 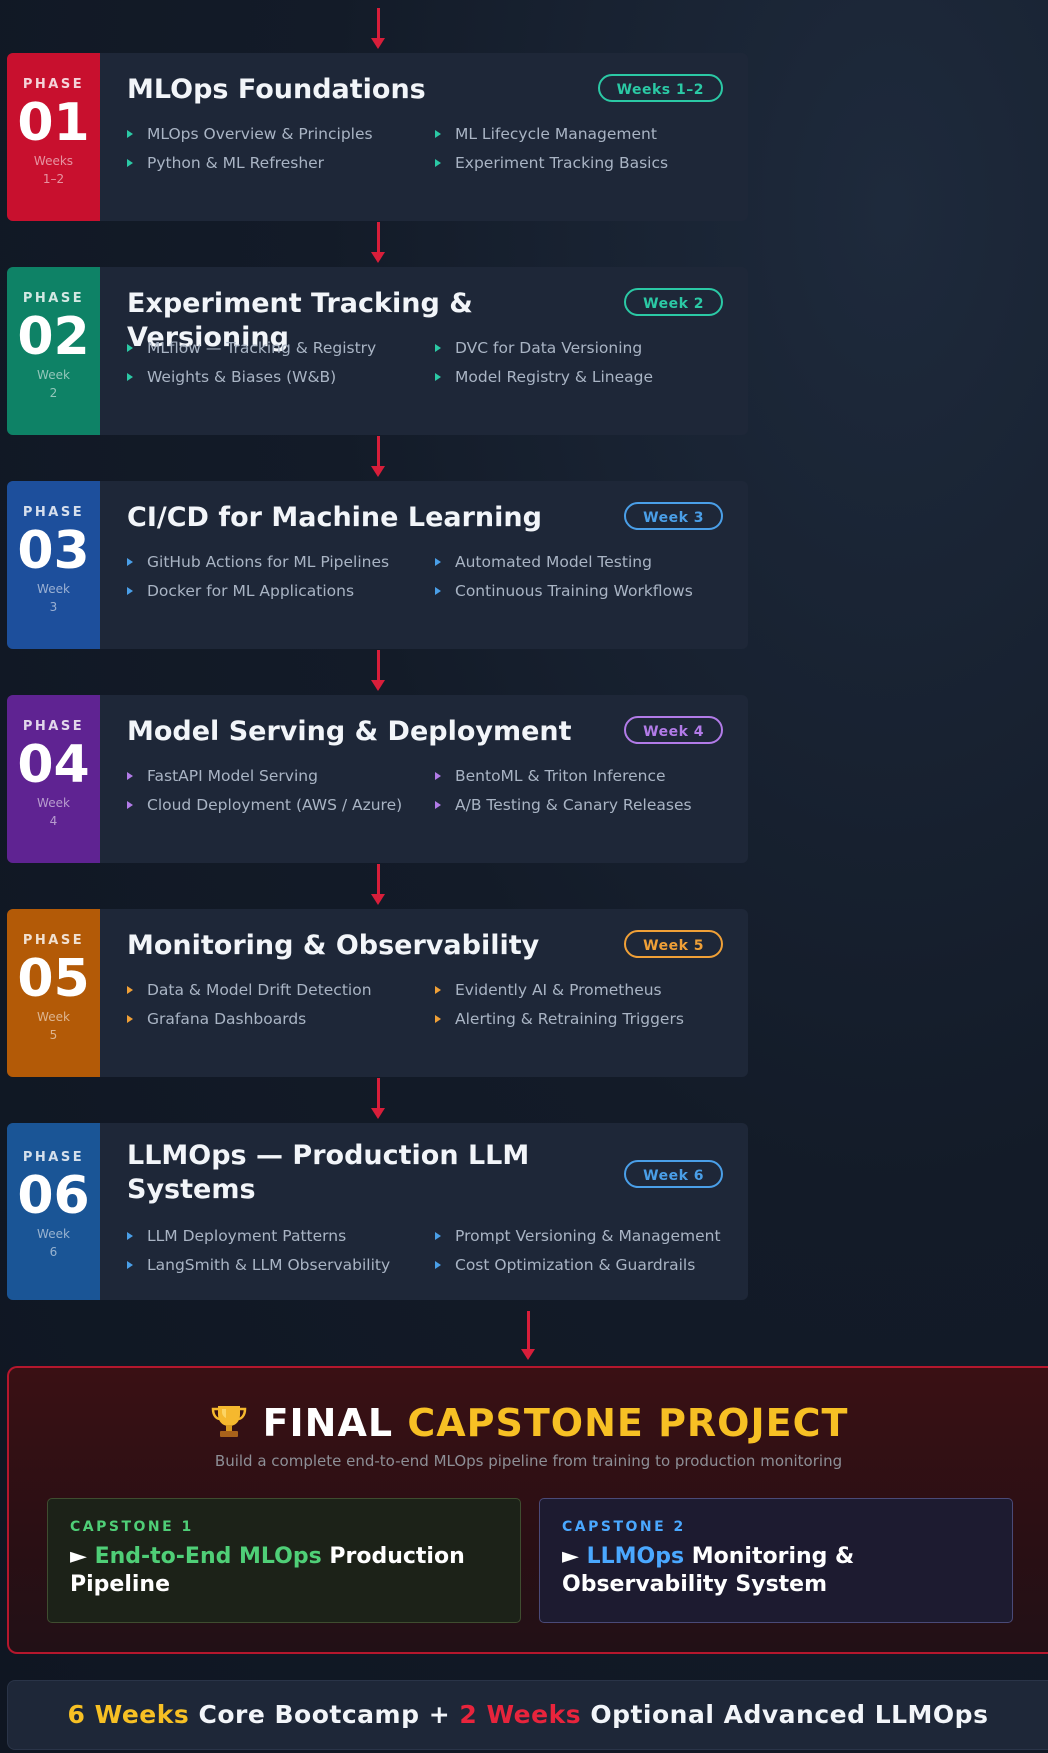 I want to click on topic-item: Experiment Tracking Basics, so click(x=562, y=163).